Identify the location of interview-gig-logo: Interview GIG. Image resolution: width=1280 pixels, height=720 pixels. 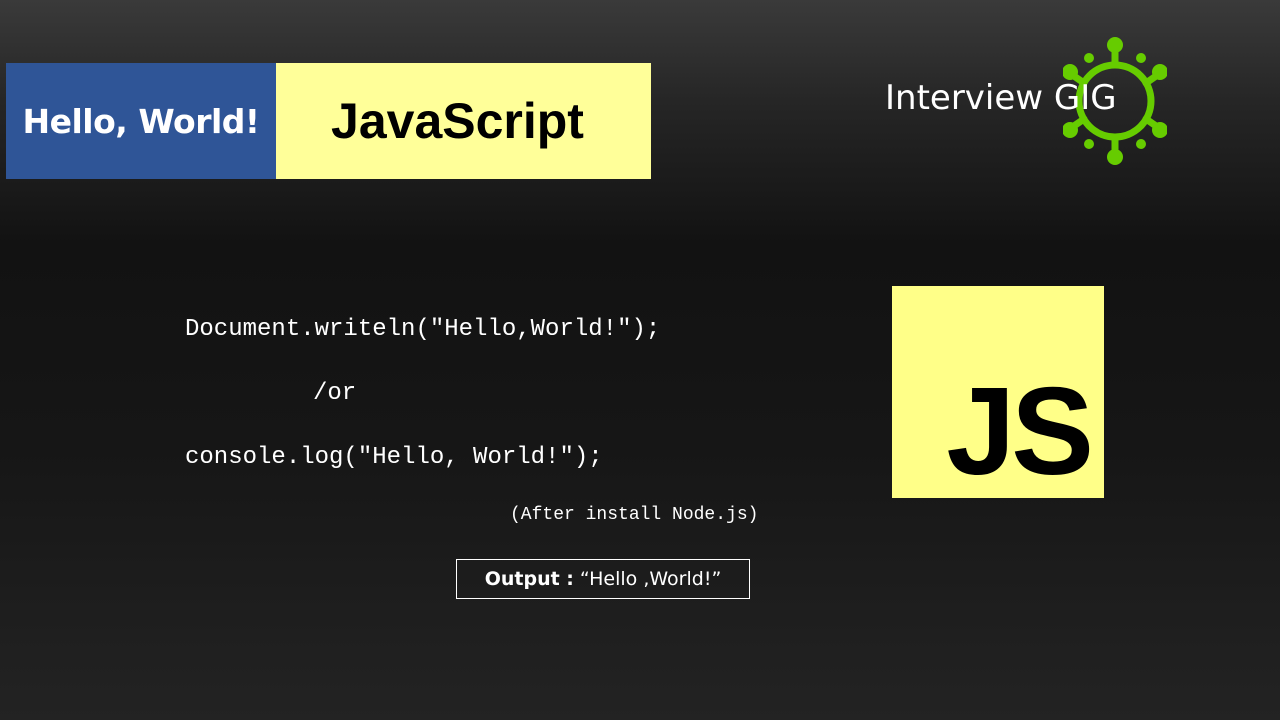
(1030, 102).